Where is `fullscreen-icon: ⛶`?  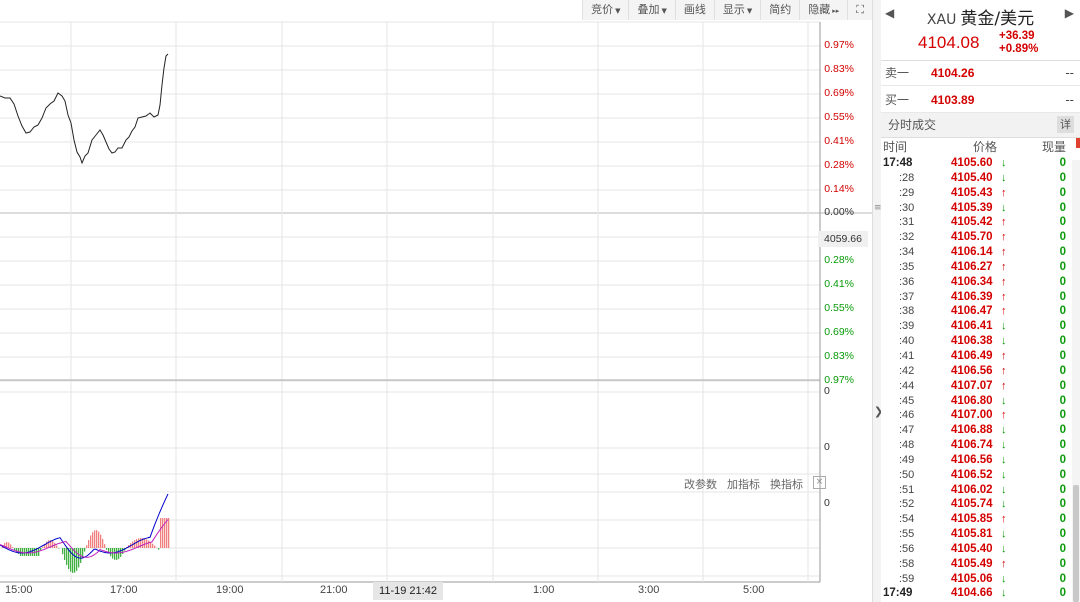
fullscreen-icon: ⛶ is located at coordinates (859, 10).